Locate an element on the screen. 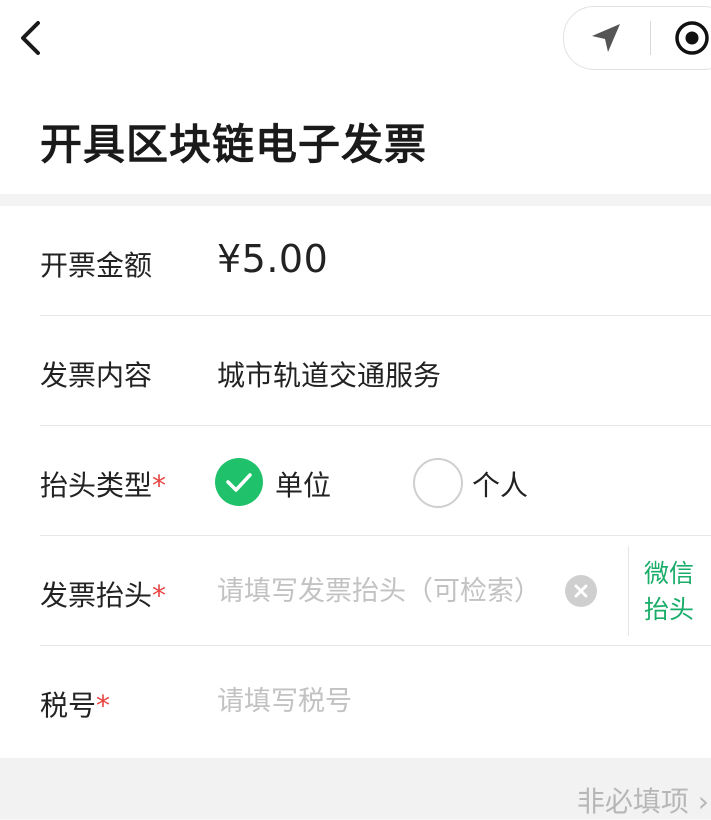 This screenshot has height=820, width=711. invoice-title-label: 发票抬头* is located at coordinates (103, 594).